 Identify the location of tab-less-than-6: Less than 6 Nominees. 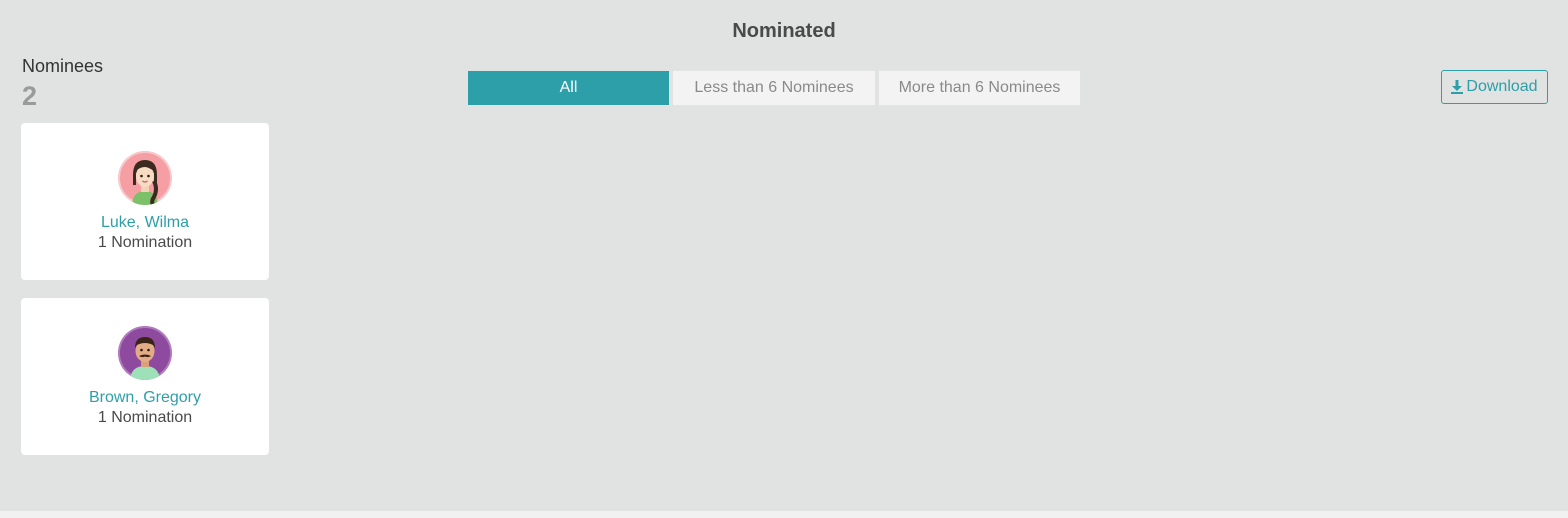
(774, 88).